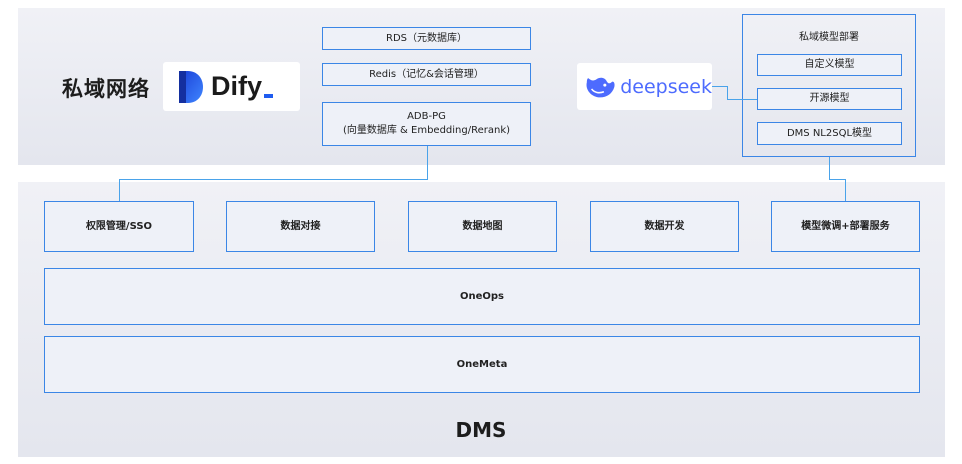 Image resolution: width=962 pixels, height=464 pixels. Describe the element at coordinates (426, 38) in the screenshot. I see `rds-box: RDS（元数据库）` at that location.